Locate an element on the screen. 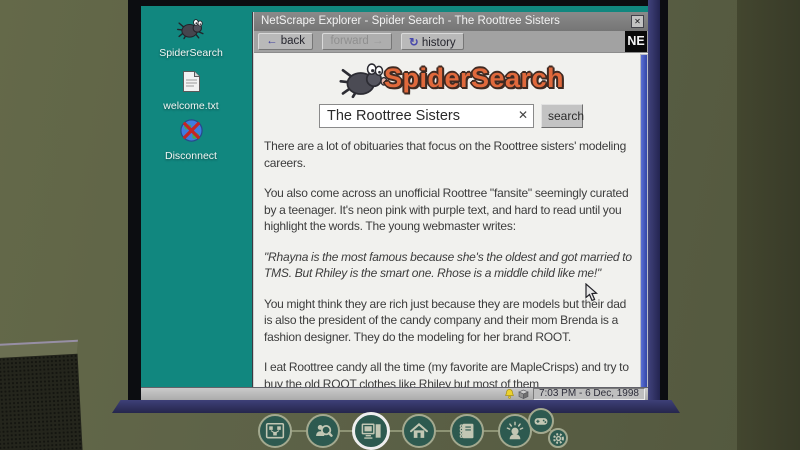 The image size is (800, 450). desktop-icon-welcome-txt: welcome.txt is located at coordinates (191, 91).